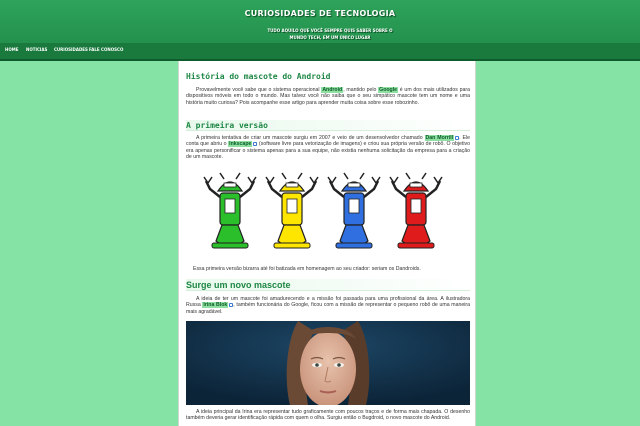 This screenshot has width=640, height=426. What do you see at coordinates (215, 305) in the screenshot?
I see `link-irina-blok: Irina Blok` at bounding box center [215, 305].